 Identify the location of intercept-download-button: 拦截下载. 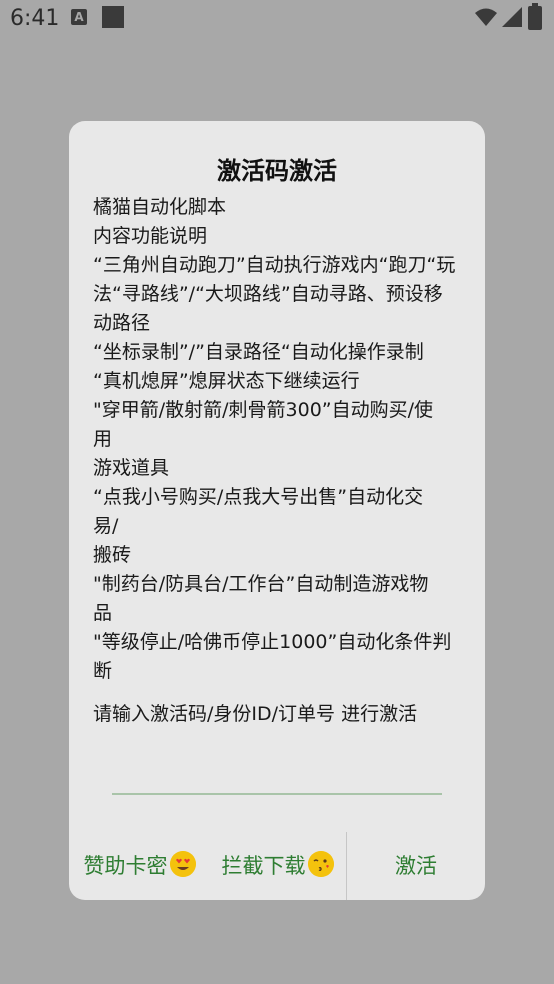
(277, 866).